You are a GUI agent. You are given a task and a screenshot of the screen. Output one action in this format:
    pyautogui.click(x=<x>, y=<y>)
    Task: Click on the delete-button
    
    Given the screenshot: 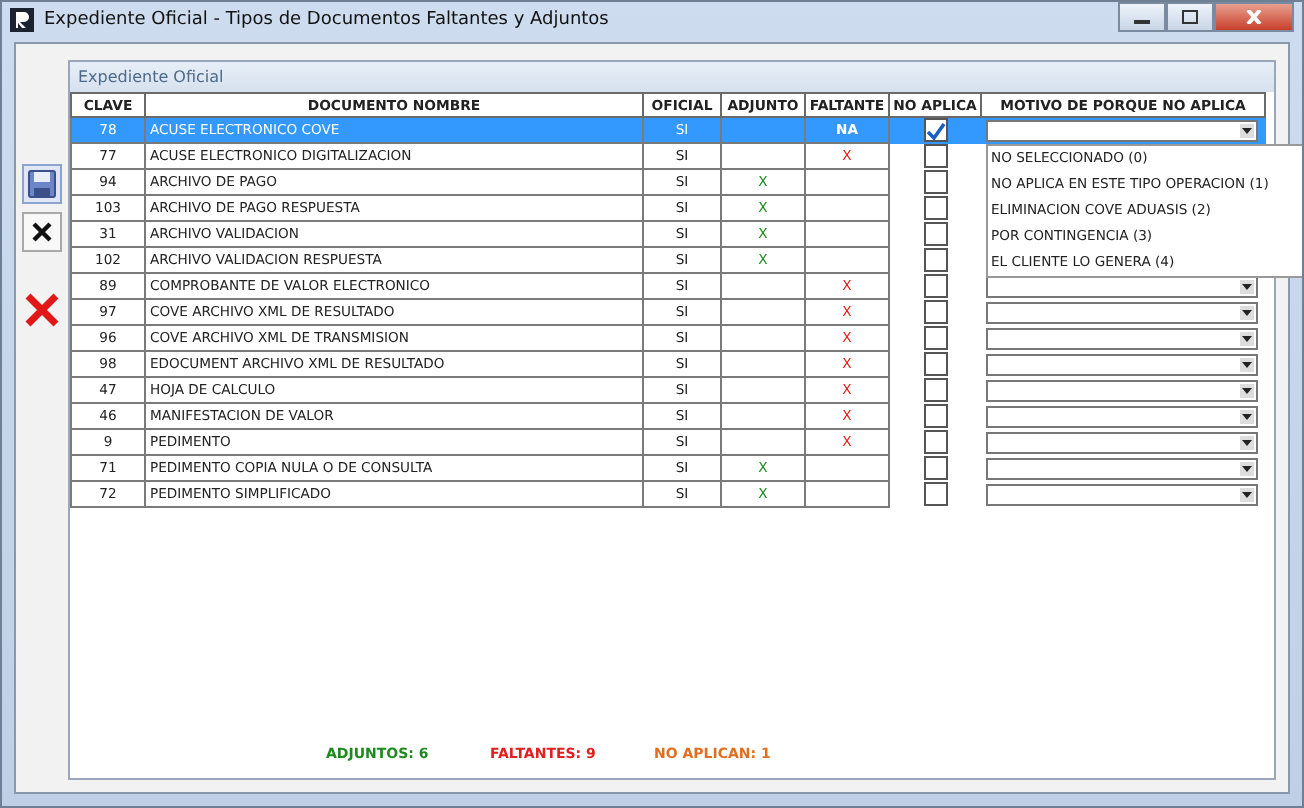 What is the action you would take?
    pyautogui.click(x=42, y=310)
    